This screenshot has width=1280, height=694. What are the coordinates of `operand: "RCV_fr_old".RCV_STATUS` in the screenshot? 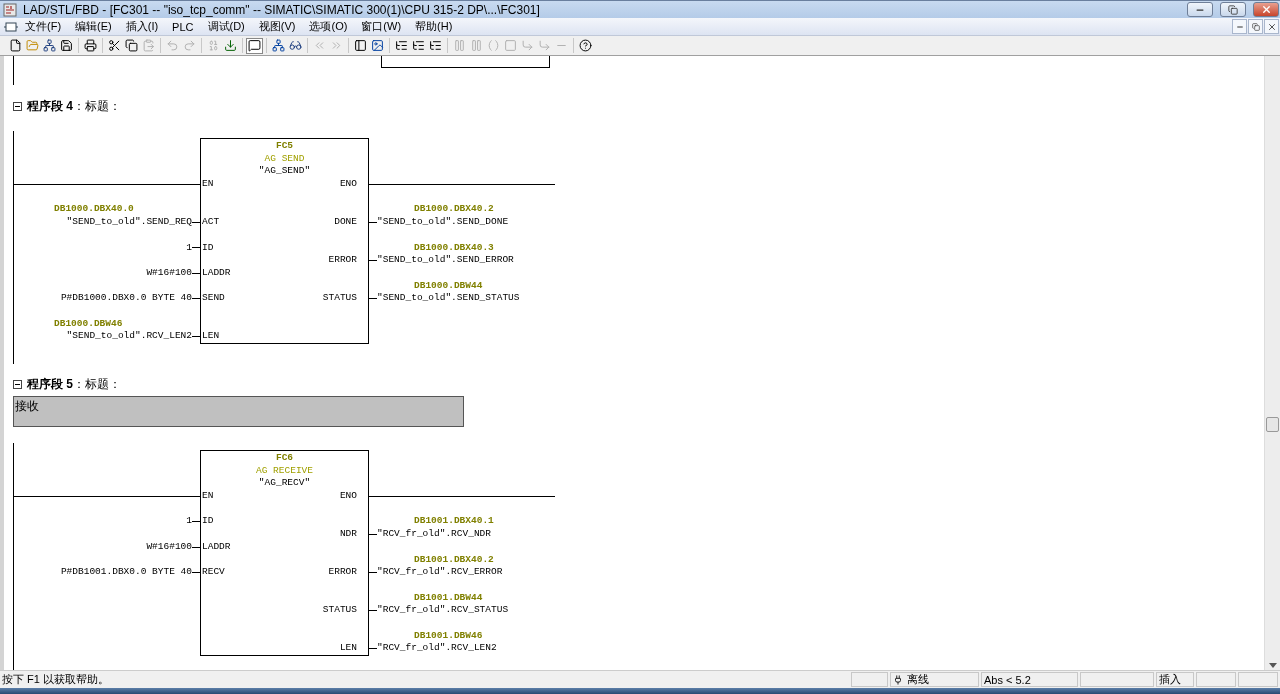 It's located at (443, 610).